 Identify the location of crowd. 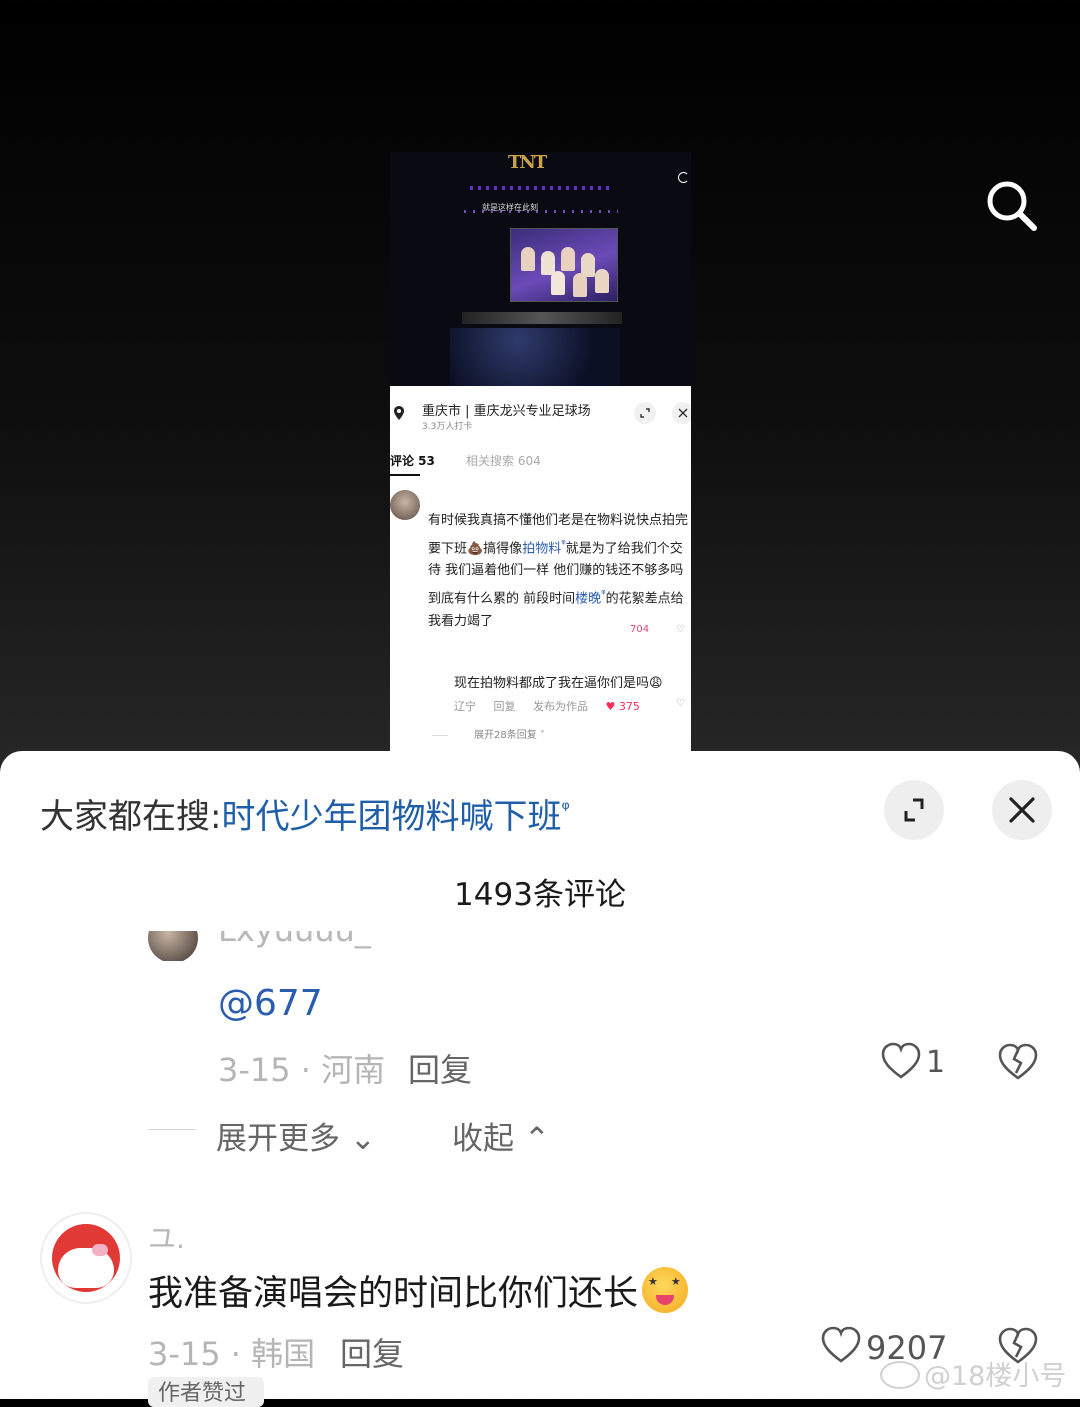
(535, 357).